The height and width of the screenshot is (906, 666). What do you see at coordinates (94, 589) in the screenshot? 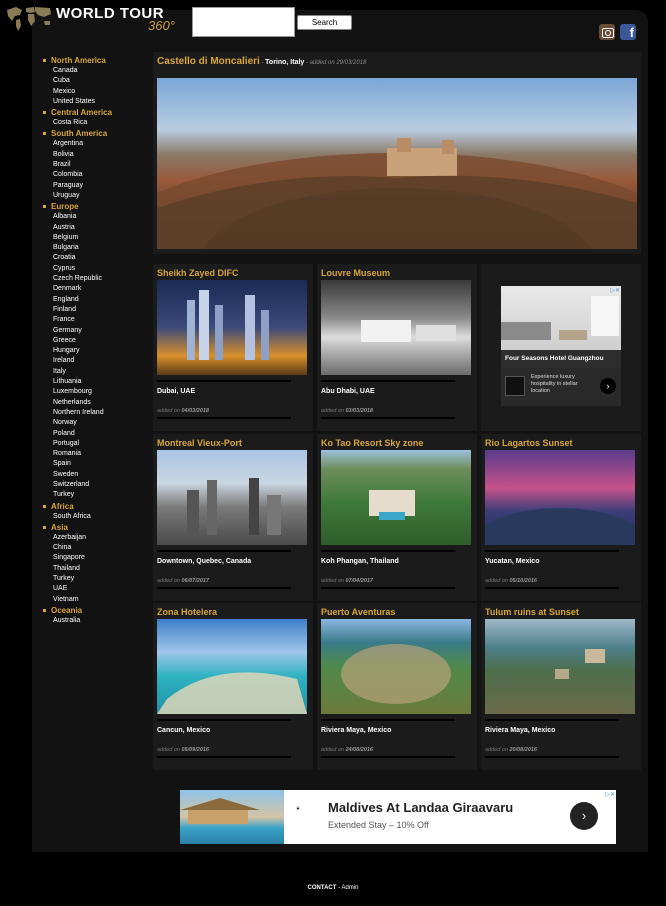
I see `country-link: UAE` at bounding box center [94, 589].